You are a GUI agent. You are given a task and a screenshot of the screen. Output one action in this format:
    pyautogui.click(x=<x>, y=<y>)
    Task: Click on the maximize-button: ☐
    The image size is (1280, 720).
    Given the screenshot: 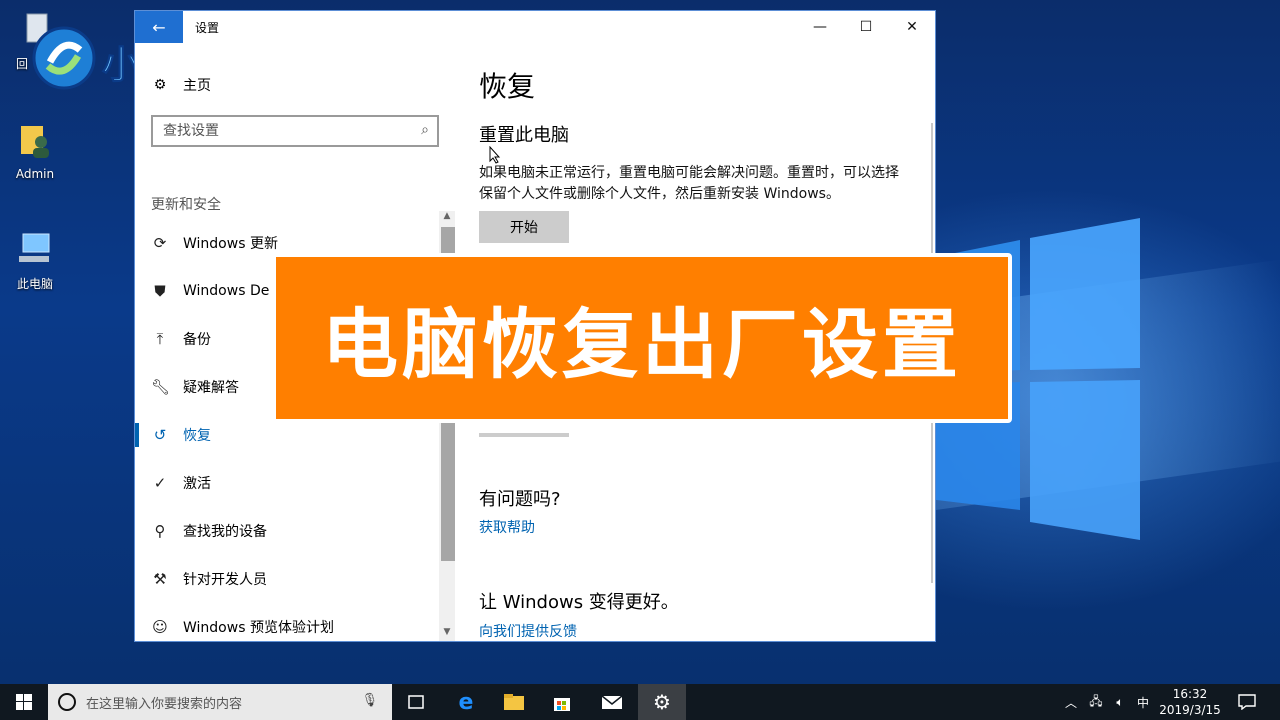 What is the action you would take?
    pyautogui.click(x=866, y=27)
    